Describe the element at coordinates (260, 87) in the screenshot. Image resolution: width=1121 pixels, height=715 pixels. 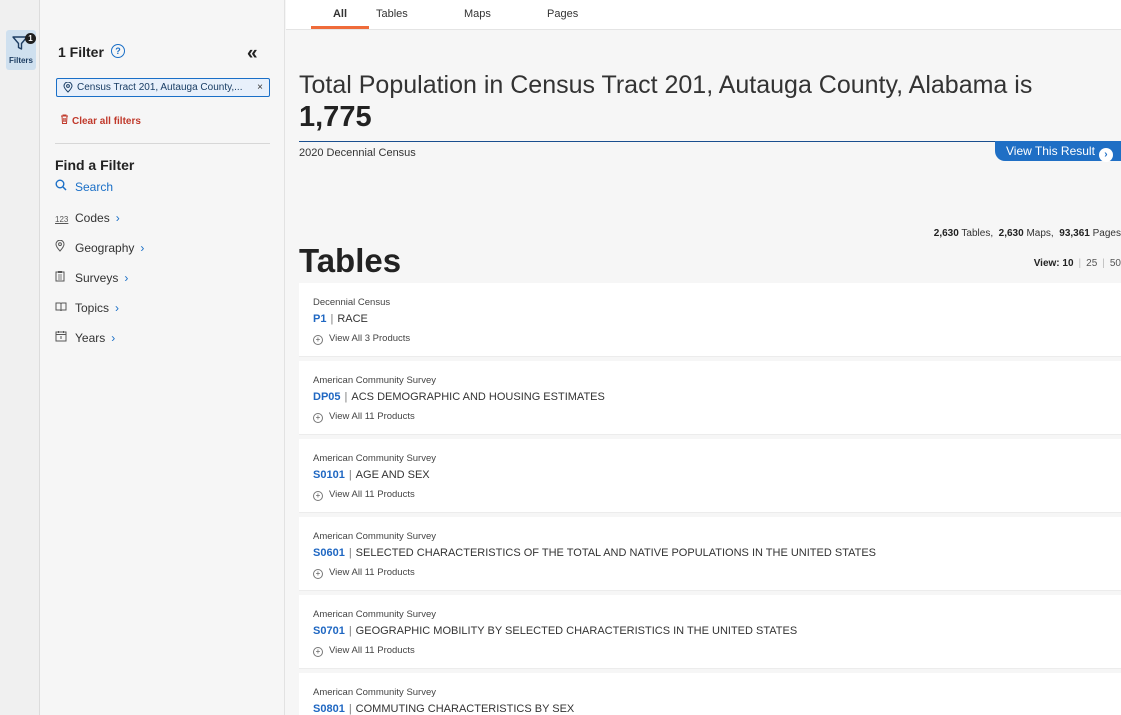
I see `remove-filter-icon: ×` at that location.